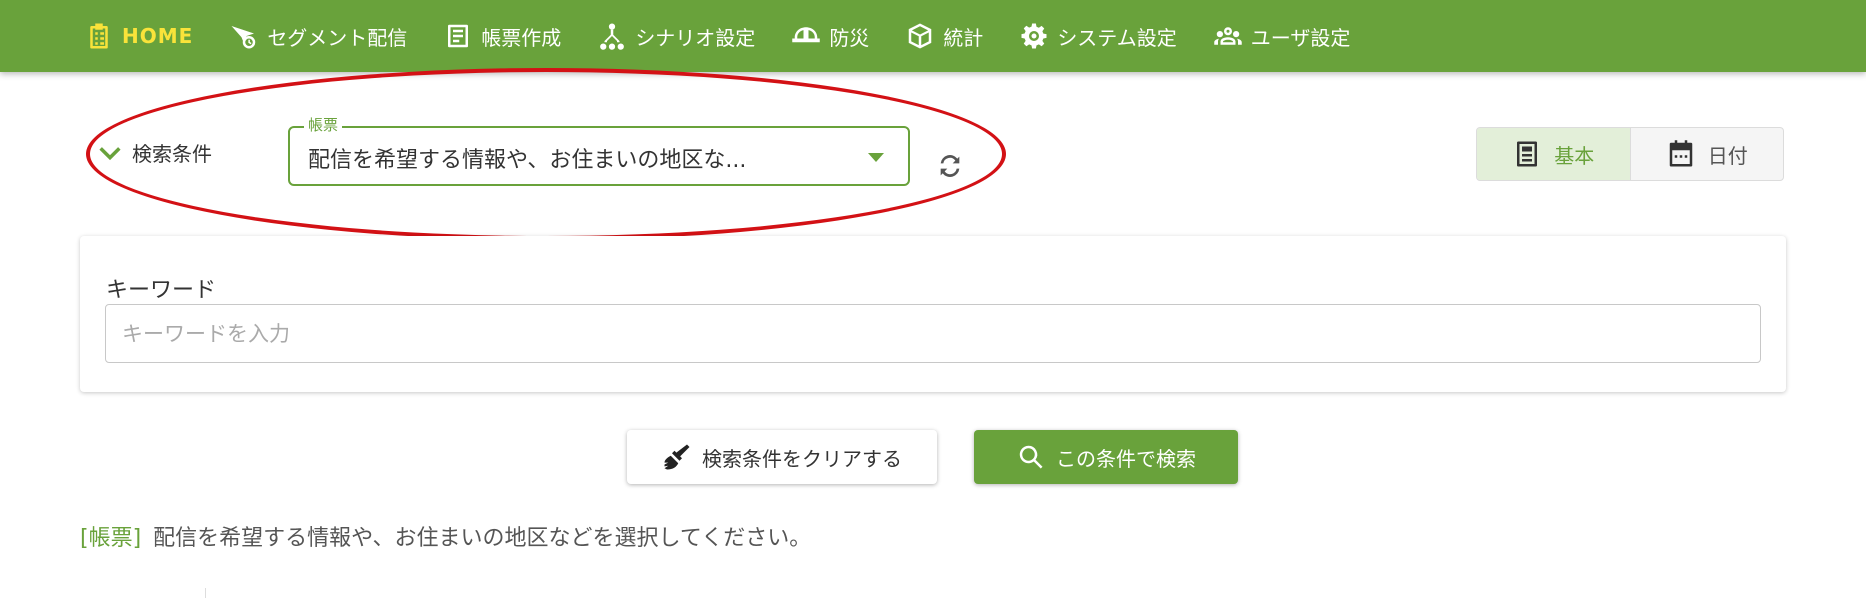 The height and width of the screenshot is (598, 1866). Describe the element at coordinates (920, 36) in the screenshot. I see `cube-icon` at that location.